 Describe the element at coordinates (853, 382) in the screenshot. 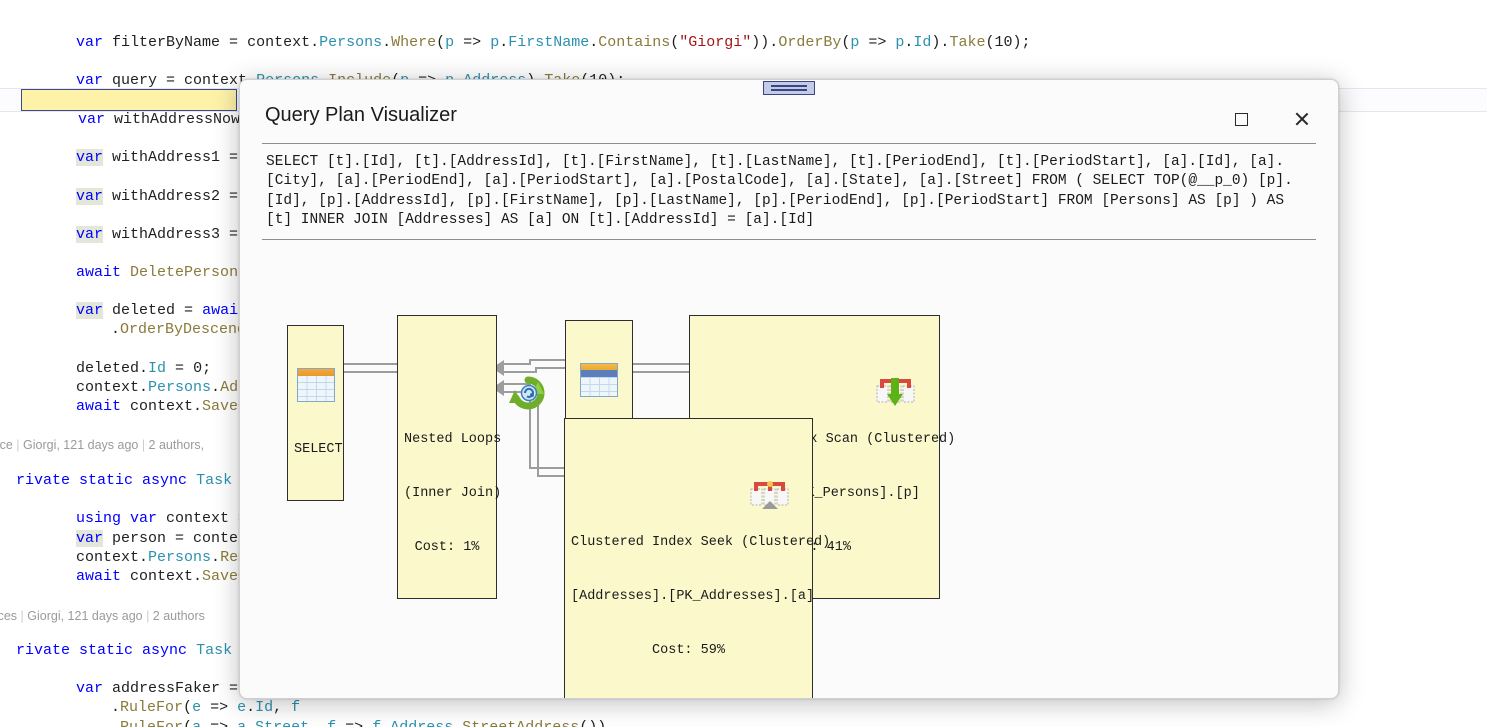

I see `index-scan-icon` at that location.